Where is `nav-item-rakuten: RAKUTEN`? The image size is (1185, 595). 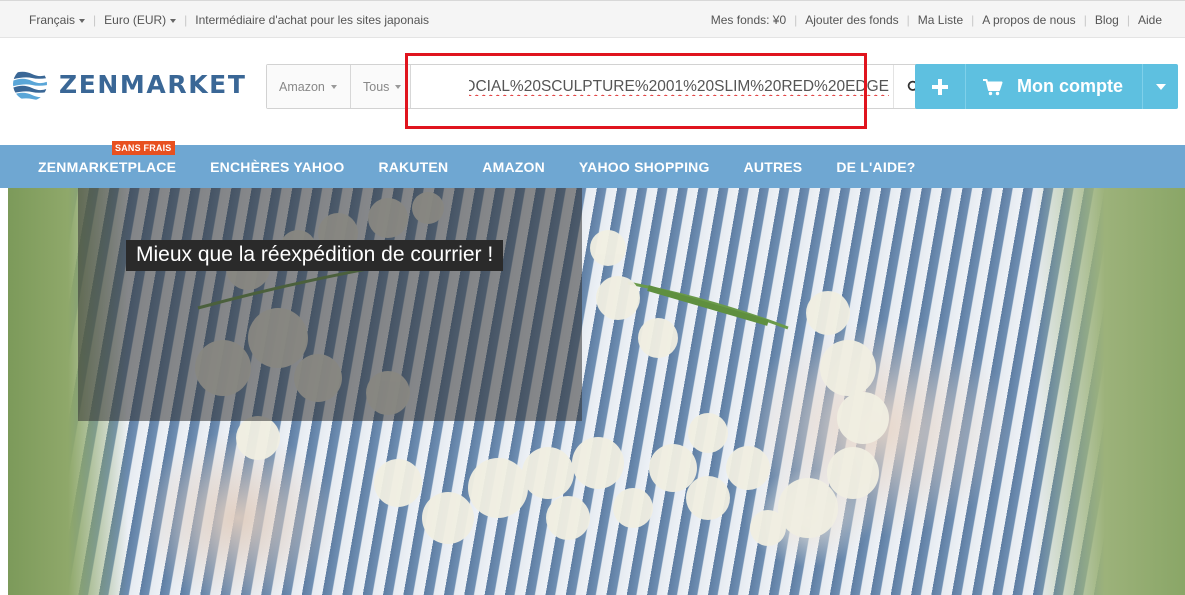
nav-item-rakuten: RAKUTEN is located at coordinates (413, 166).